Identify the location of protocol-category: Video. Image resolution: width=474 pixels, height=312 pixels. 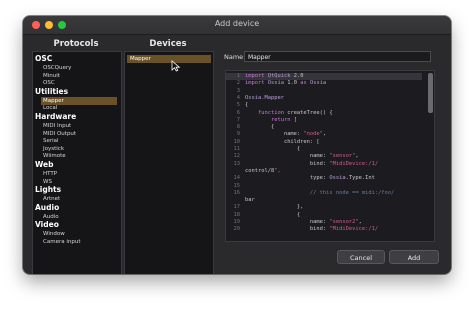
(47, 225).